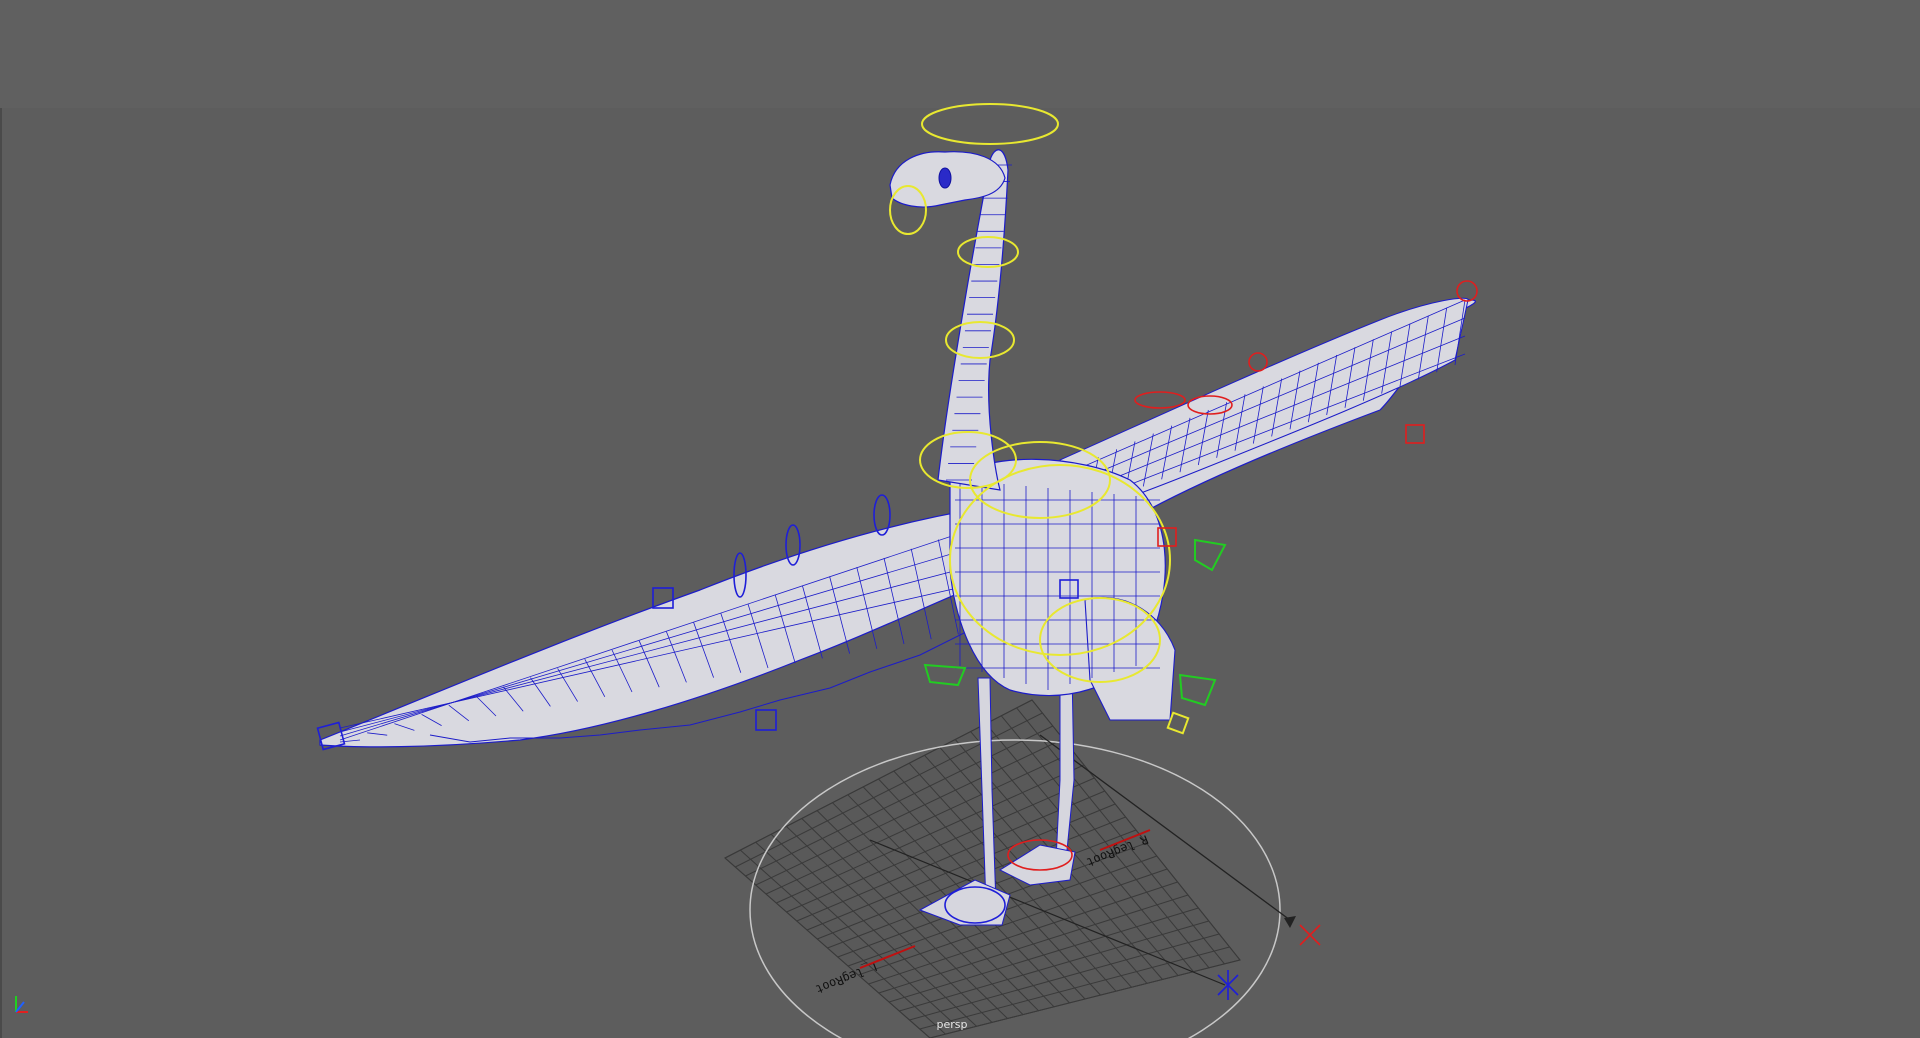 This screenshot has width=1920, height=1038. Describe the element at coordinates (1290, 922) in the screenshot. I see `root-arrow-head` at that location.